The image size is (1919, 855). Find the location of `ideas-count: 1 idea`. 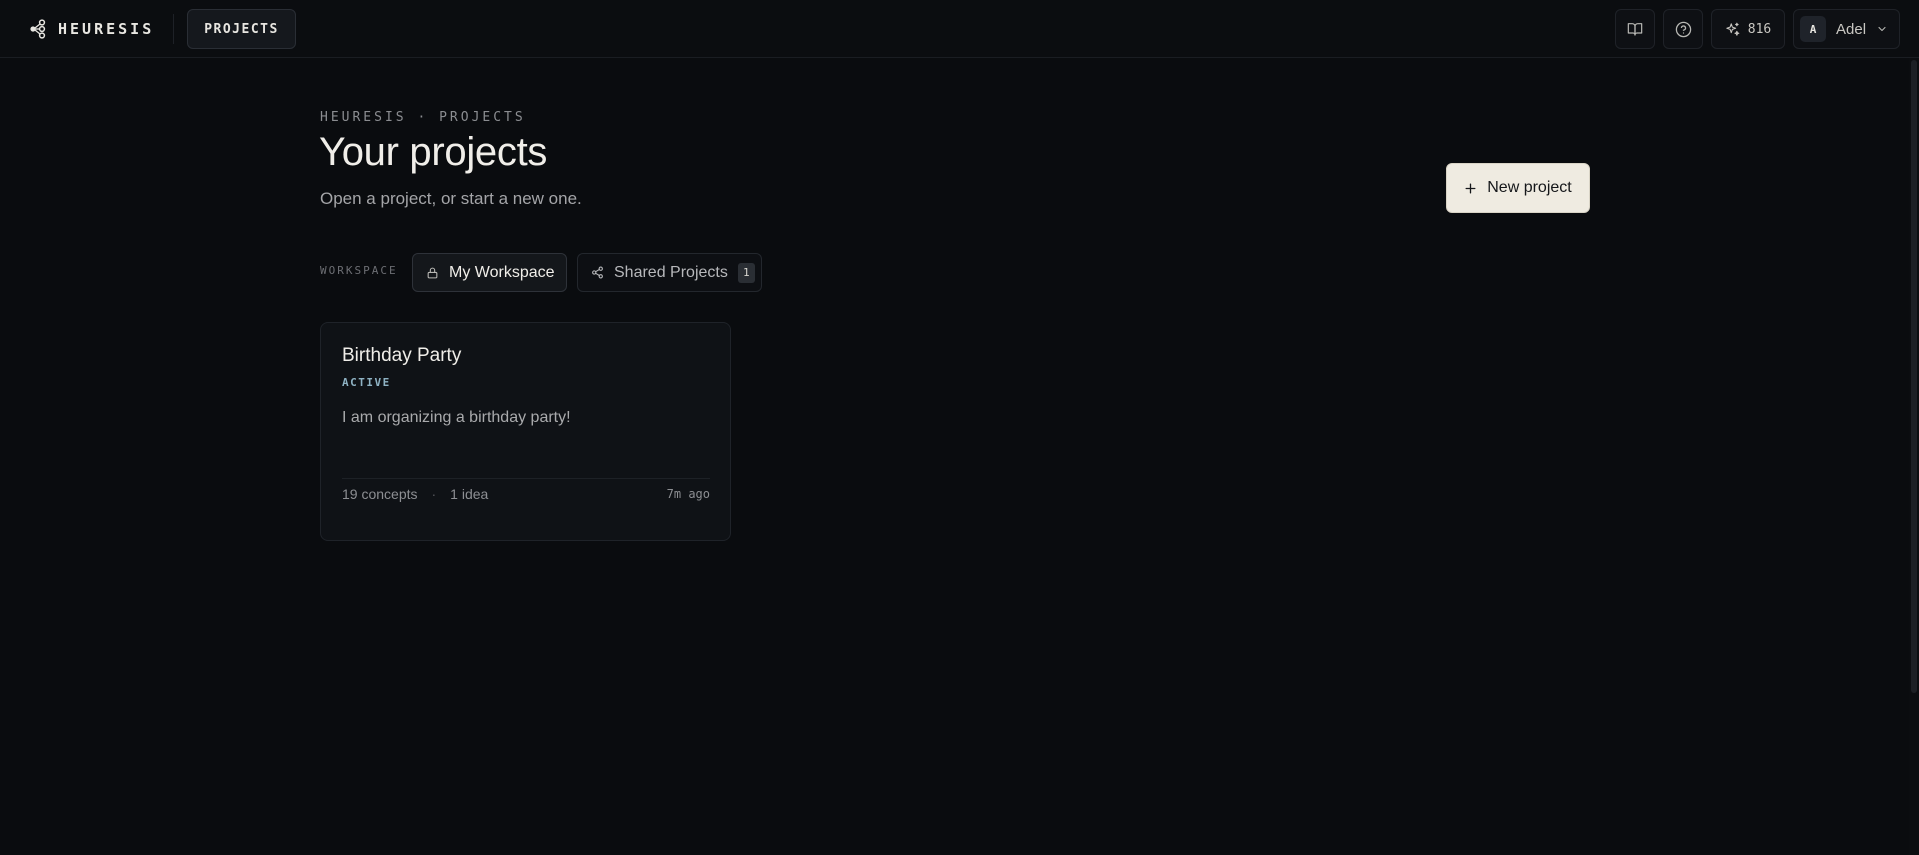

ideas-count: 1 idea is located at coordinates (469, 494).